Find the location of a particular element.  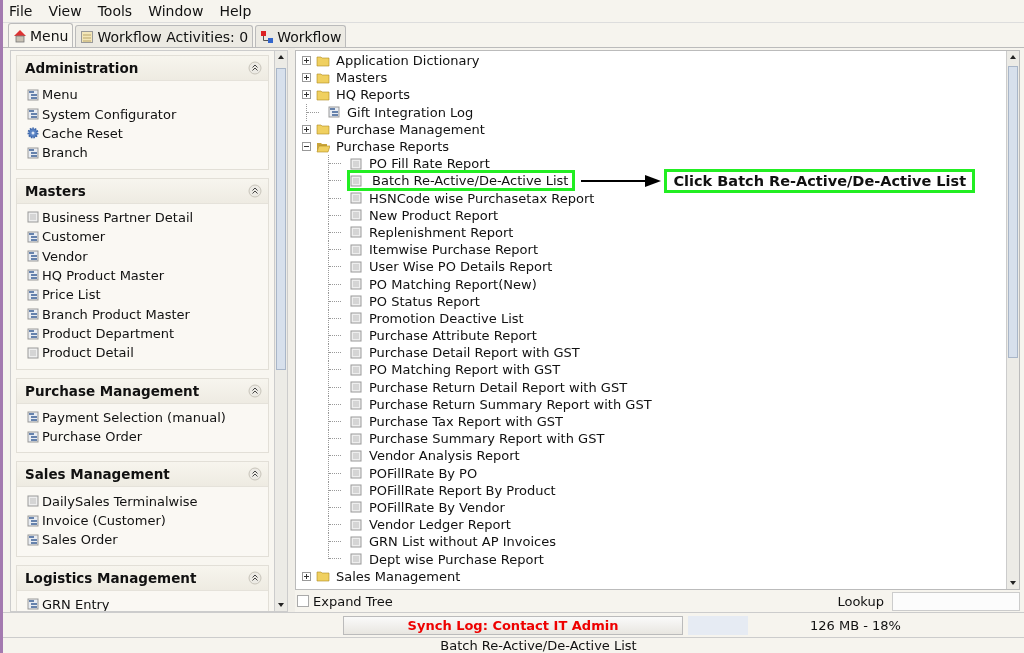

tree-item: New Product Report is located at coordinates (434, 215).